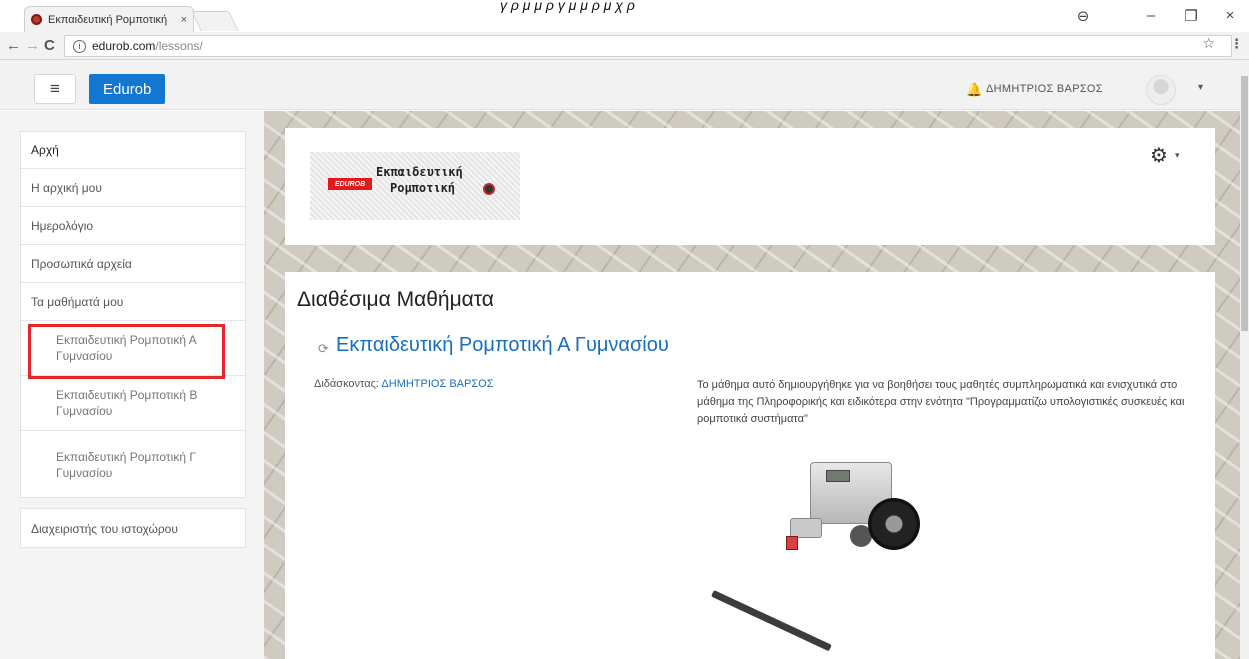 The width and height of the screenshot is (1249, 659). I want to click on teacher-info: Διδάσκοντας: ΔΗΜΗΤΡΙΟΣ ΒΑΡΣΟΣ, so click(404, 384).